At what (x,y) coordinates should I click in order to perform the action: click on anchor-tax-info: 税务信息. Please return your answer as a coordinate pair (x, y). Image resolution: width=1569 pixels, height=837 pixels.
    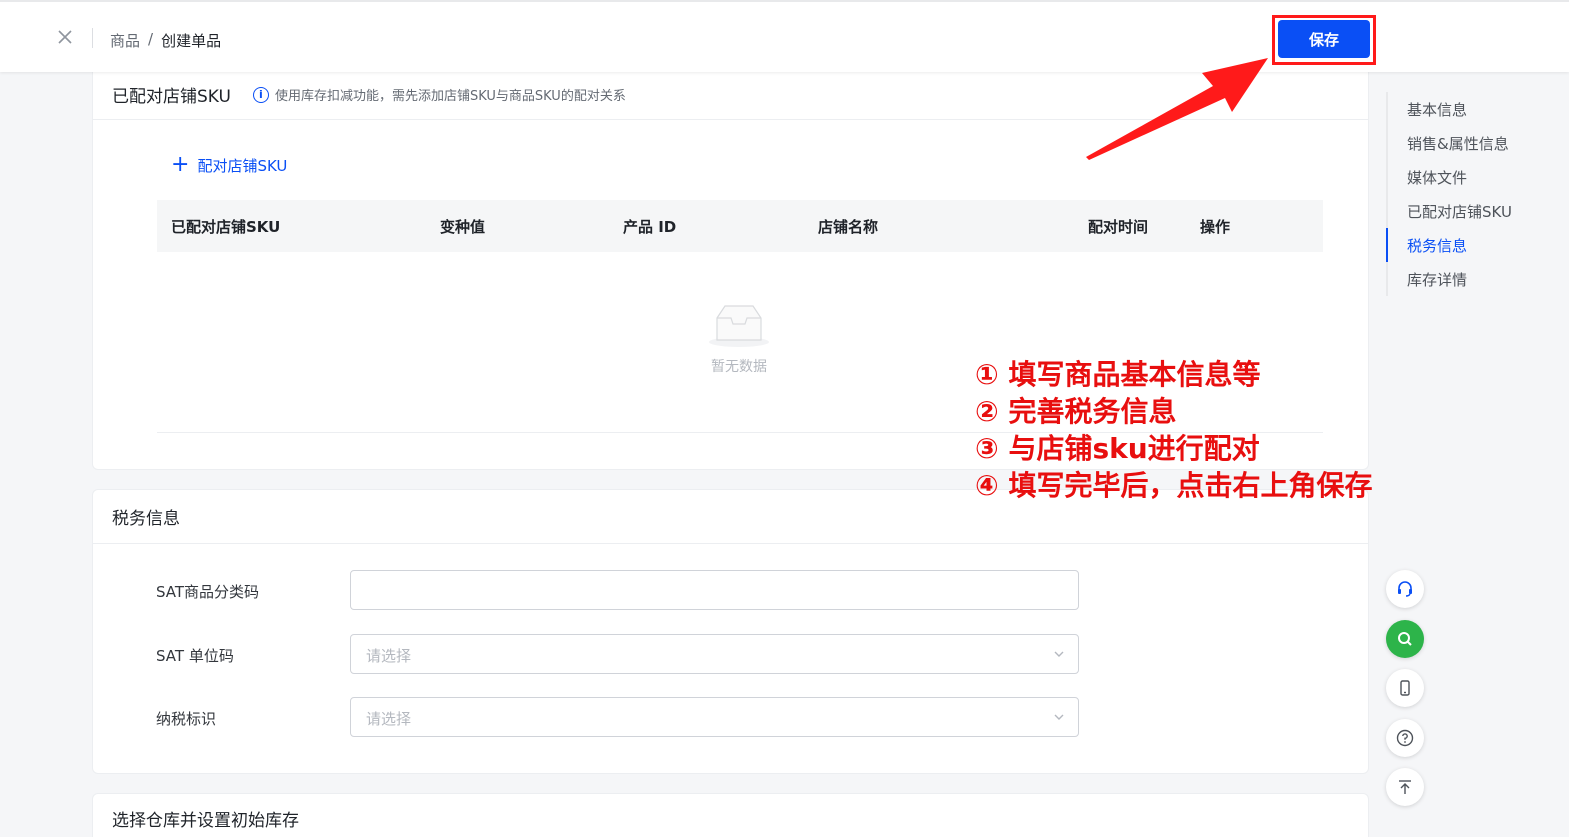
    Looking at the image, I should click on (1466, 245).